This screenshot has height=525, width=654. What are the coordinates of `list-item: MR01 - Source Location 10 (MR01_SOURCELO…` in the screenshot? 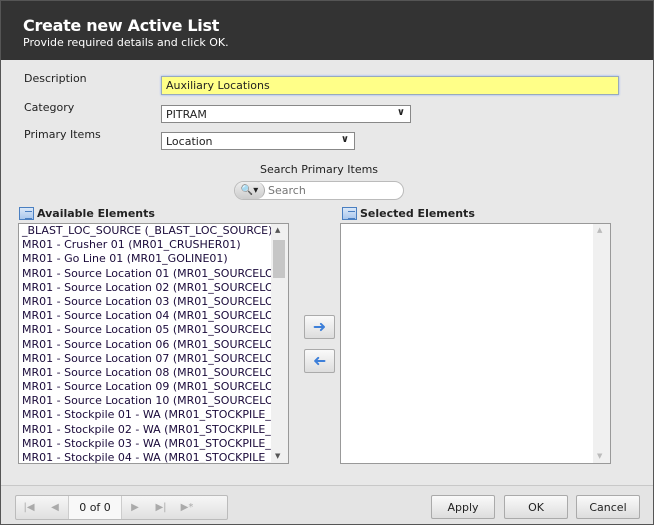 It's located at (145, 401).